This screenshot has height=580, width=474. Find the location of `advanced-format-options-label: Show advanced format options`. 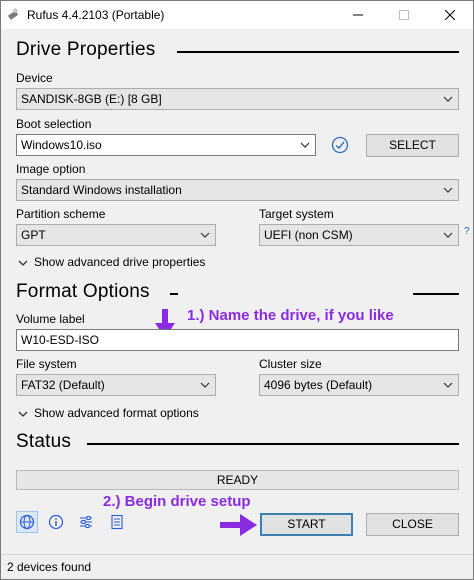

advanced-format-options-label: Show advanced format options is located at coordinates (116, 413).